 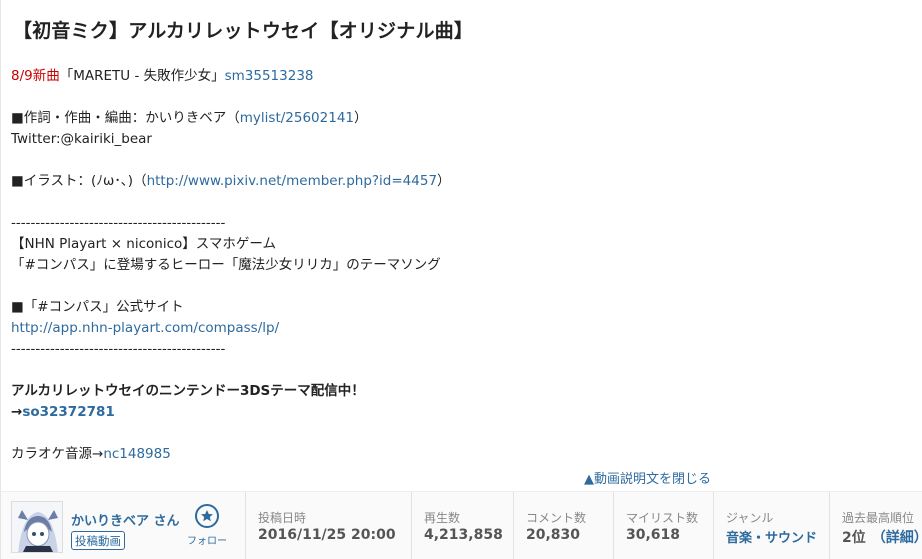 What do you see at coordinates (330, 525) in the screenshot?
I see `stat-posted: 投稿日時 2016/11/25 20:00` at bounding box center [330, 525].